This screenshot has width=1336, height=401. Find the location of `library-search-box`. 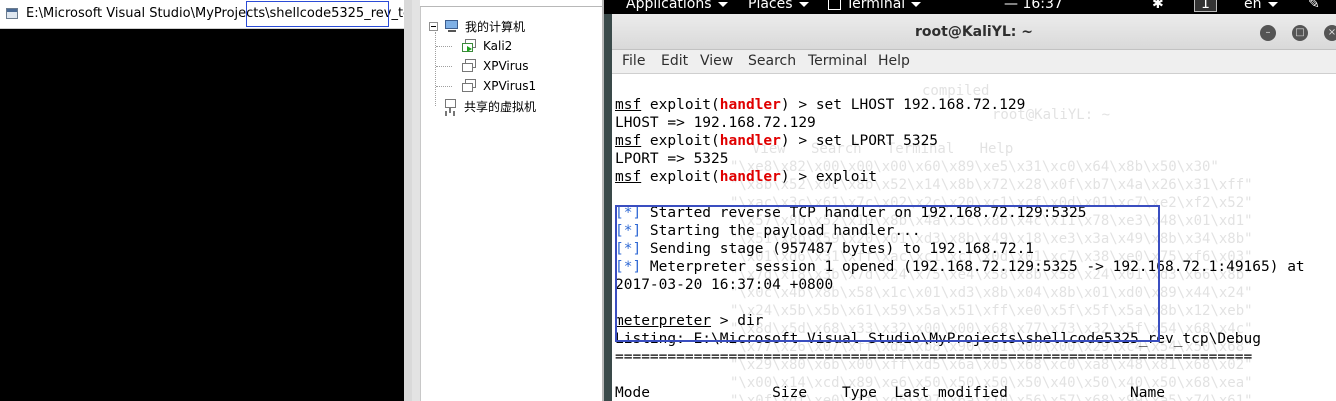

library-search-box is located at coordinates (512, 3).